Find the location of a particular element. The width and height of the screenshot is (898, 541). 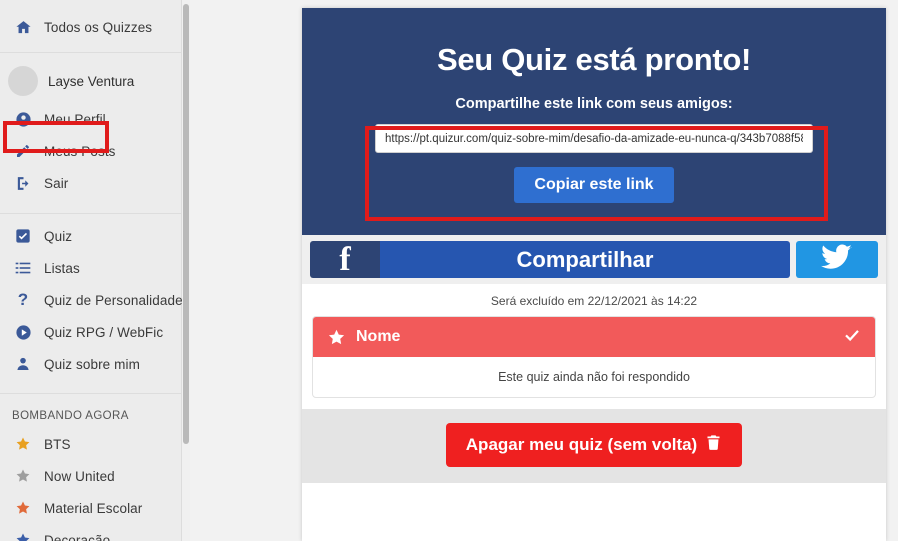

checkbox-icon is located at coordinates (23, 236).